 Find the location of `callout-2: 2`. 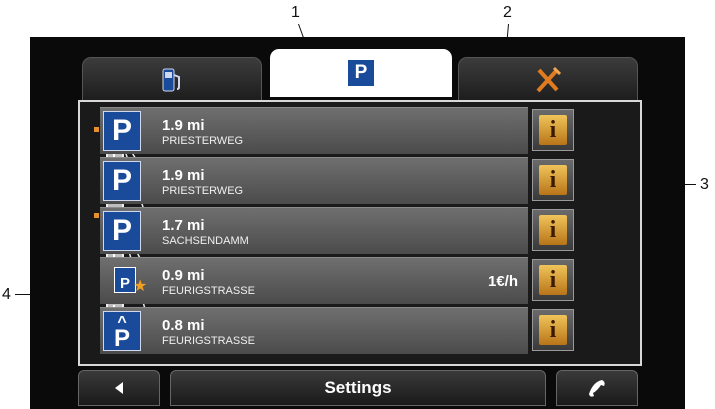

callout-2: 2 is located at coordinates (507, 12).